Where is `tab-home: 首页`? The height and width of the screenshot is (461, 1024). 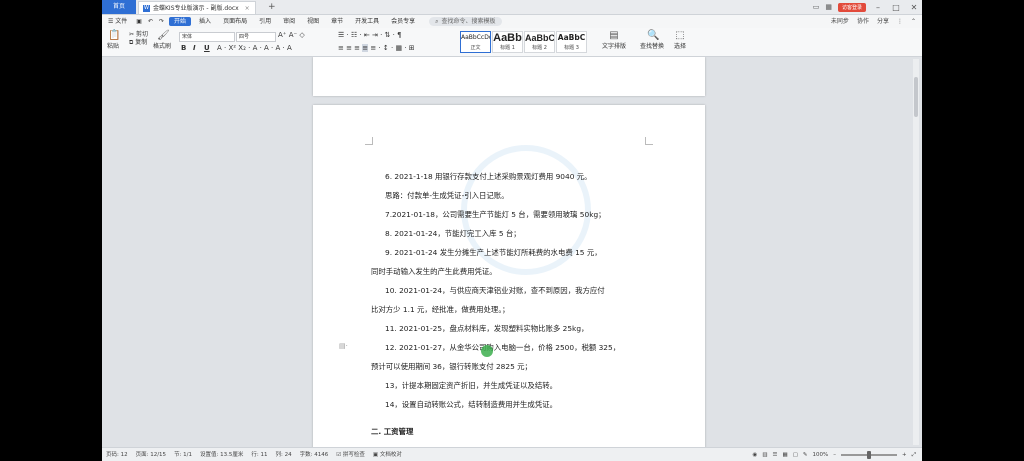
tab-home: 首页 is located at coordinates (119, 7).